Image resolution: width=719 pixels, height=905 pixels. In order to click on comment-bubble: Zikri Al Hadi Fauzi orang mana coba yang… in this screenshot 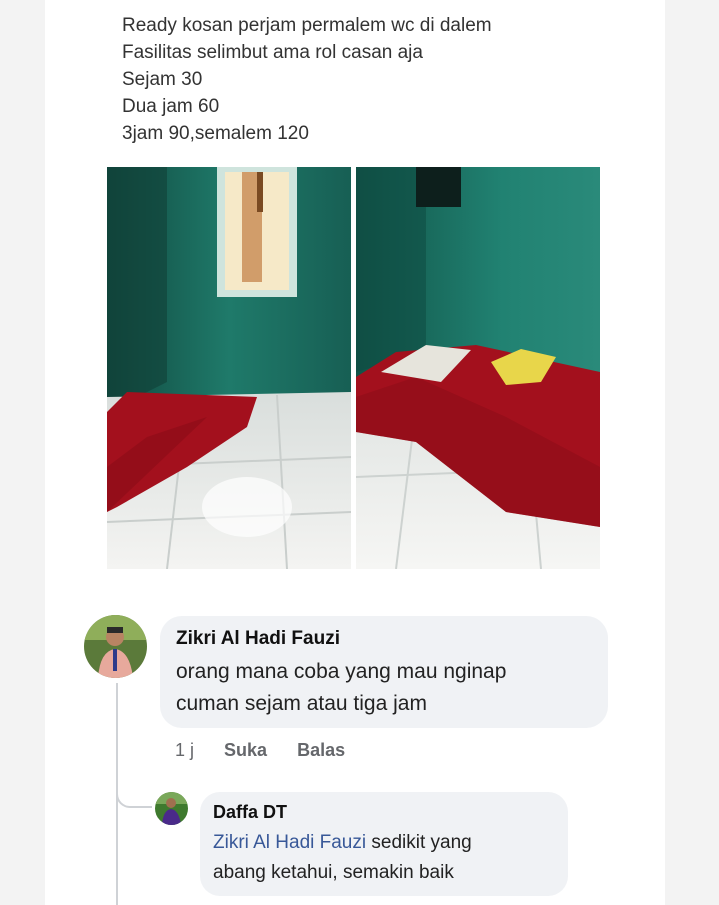, I will do `click(384, 672)`.